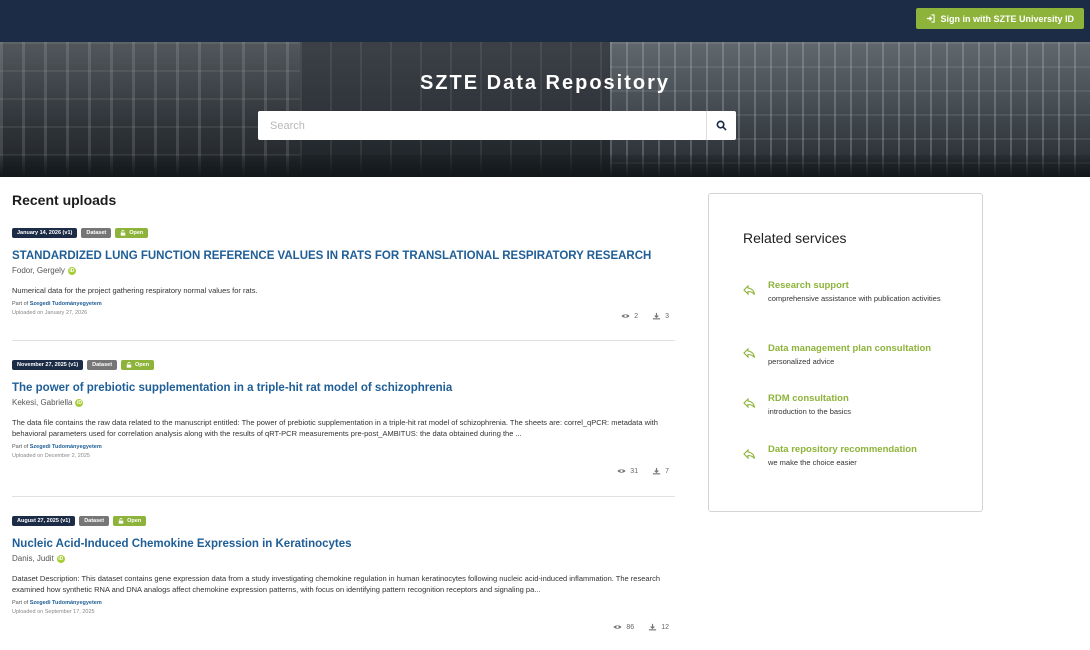  What do you see at coordinates (1007, 18) in the screenshot?
I see `signin-label: Sign in with SZTE University ID` at bounding box center [1007, 18].